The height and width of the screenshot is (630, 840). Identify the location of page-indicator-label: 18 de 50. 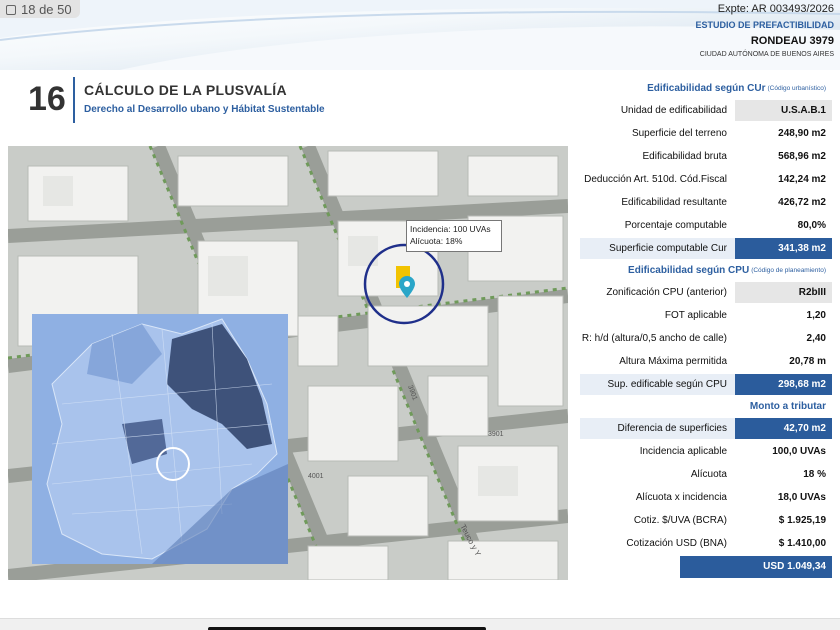
(46, 9).